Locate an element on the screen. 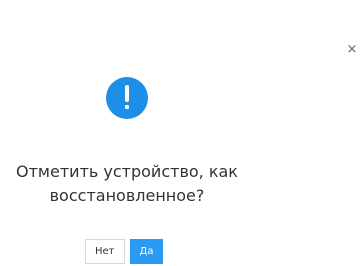  yes-button: Да is located at coordinates (146, 251).